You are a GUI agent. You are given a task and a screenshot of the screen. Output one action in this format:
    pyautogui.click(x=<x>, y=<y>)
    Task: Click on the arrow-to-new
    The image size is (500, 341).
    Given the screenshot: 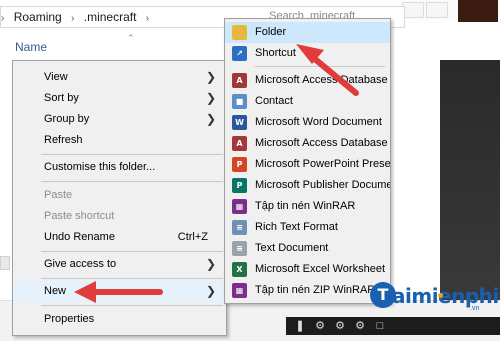 What is the action you would take?
    pyautogui.click(x=118, y=292)
    